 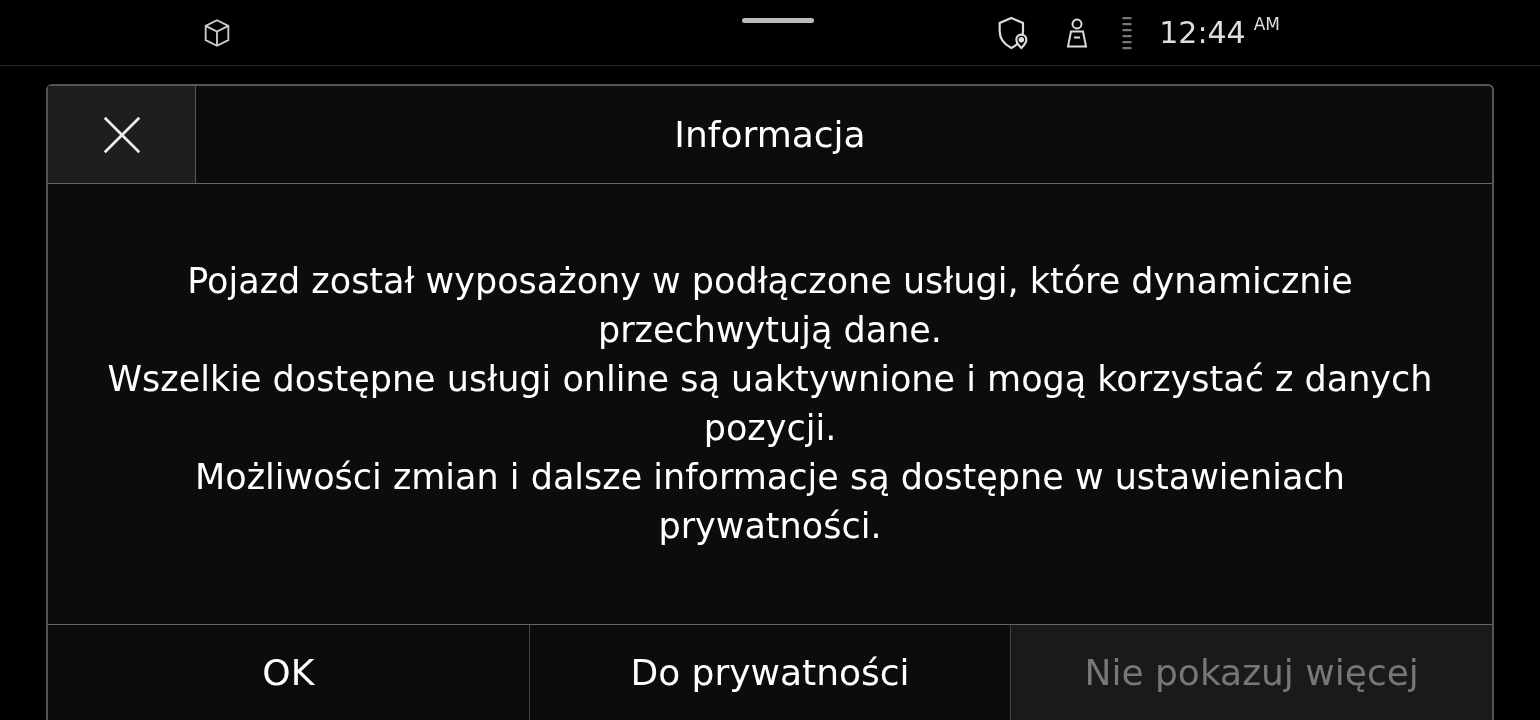 What do you see at coordinates (770, 404) in the screenshot?
I see `message-paragraph: Wszelkie dostępne usługi online są uaktywnione i mogą korzystać z danych pozycji.` at bounding box center [770, 404].